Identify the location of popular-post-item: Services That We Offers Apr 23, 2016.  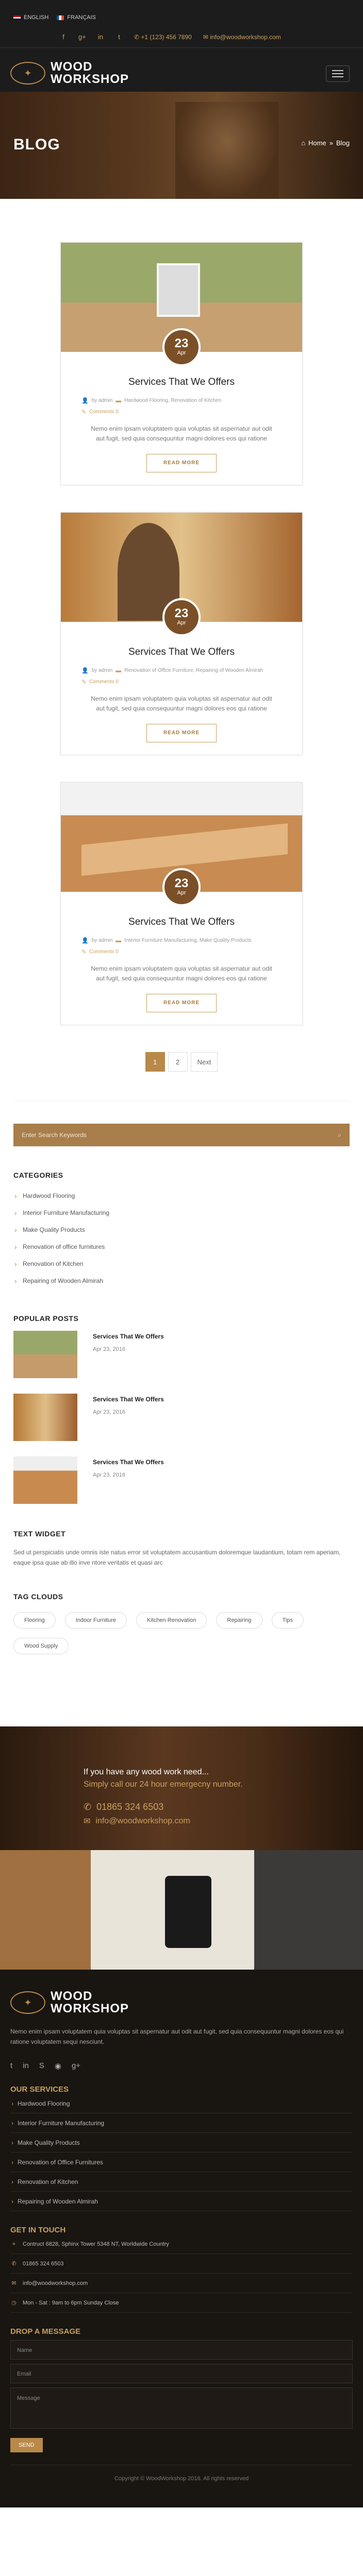
(181, 1487).